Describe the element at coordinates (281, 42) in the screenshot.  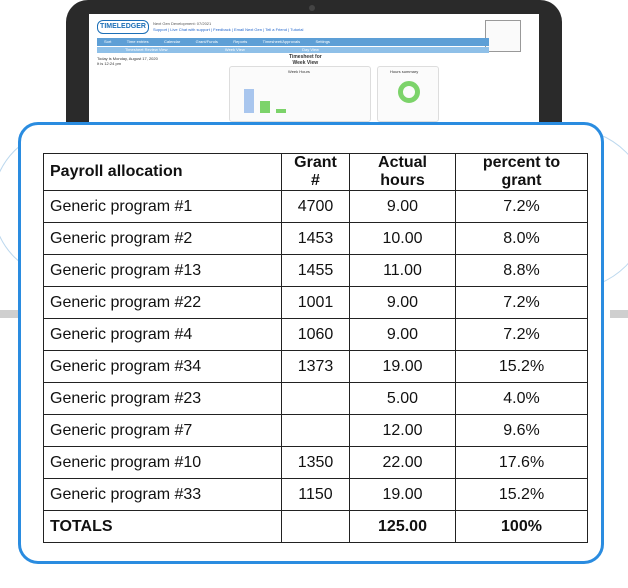
I see `tab-approvals: Timesheet/Approvals` at that location.